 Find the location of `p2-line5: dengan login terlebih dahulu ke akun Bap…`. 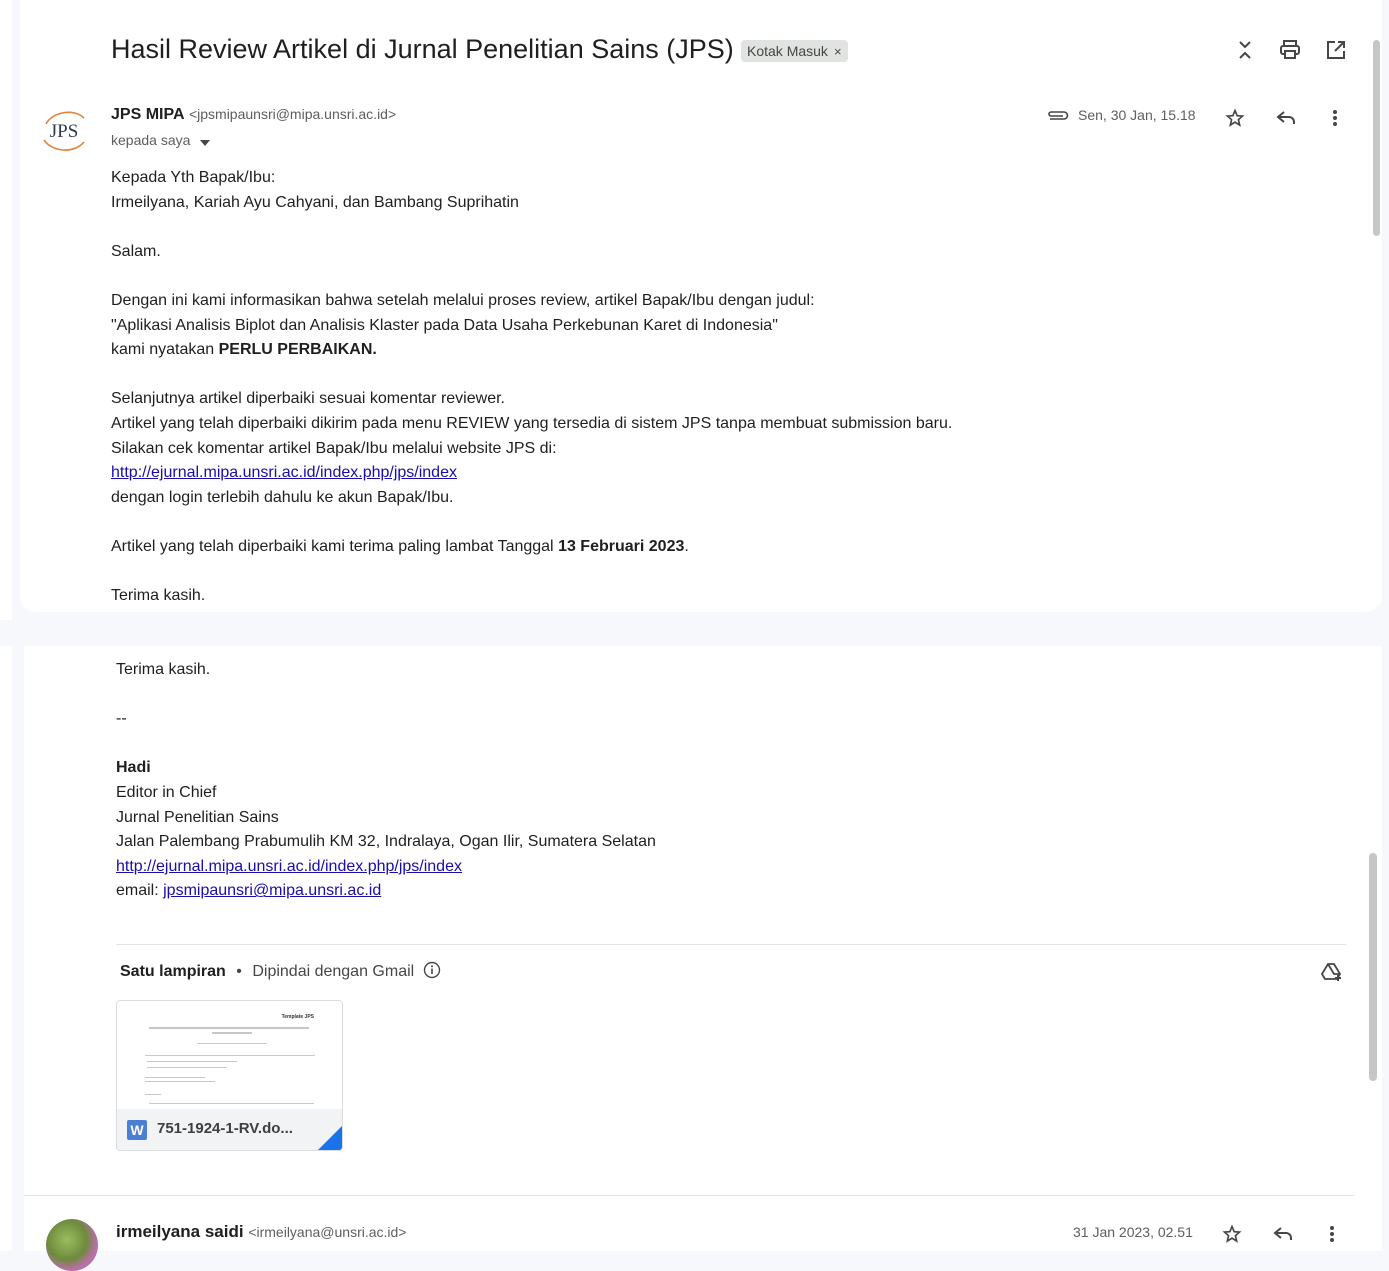

p2-line5: dengan login terlebih dahulu ke akun Bap… is located at coordinates (282, 497).